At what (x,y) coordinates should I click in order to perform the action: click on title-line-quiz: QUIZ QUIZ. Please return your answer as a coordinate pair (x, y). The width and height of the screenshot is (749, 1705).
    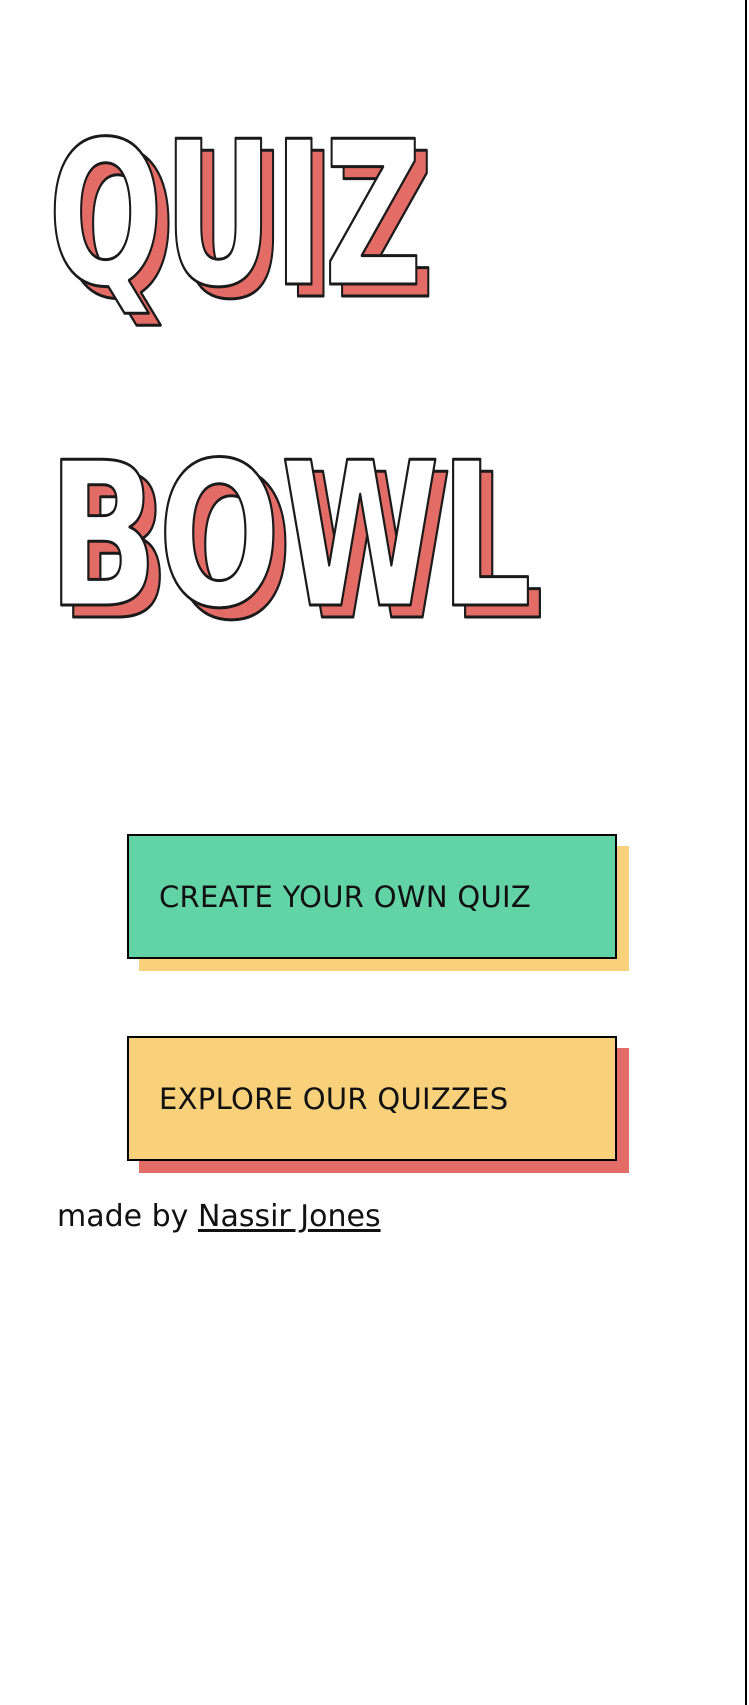
    Looking at the image, I should click on (241, 222).